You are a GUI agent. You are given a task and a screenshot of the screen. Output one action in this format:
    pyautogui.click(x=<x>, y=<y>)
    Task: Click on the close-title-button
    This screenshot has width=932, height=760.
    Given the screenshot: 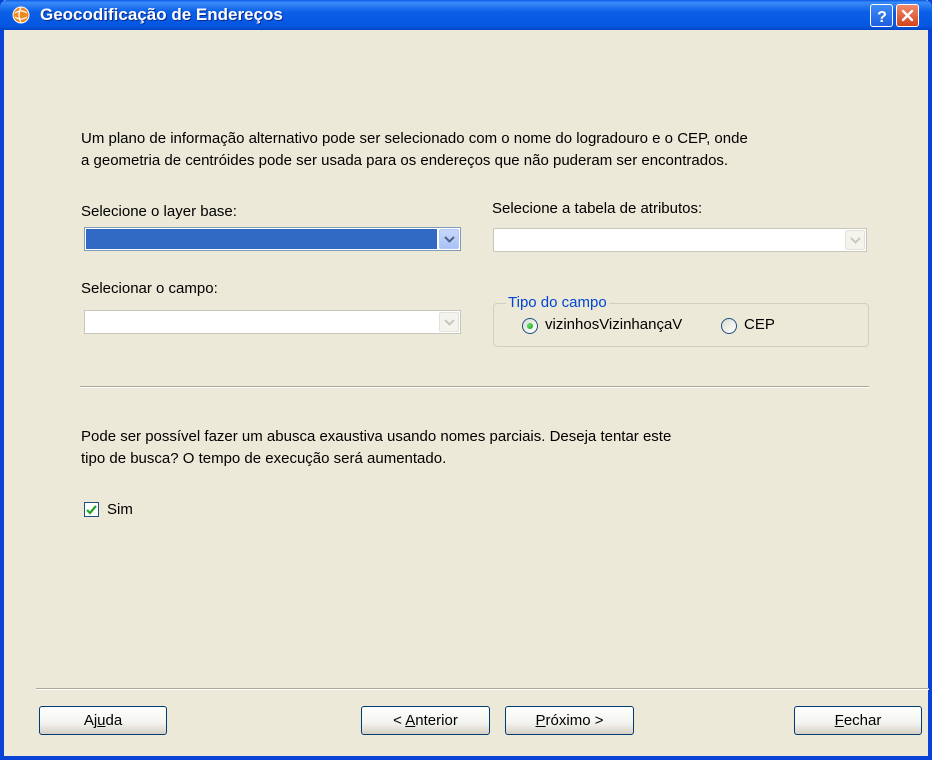 What is the action you would take?
    pyautogui.click(x=907, y=15)
    